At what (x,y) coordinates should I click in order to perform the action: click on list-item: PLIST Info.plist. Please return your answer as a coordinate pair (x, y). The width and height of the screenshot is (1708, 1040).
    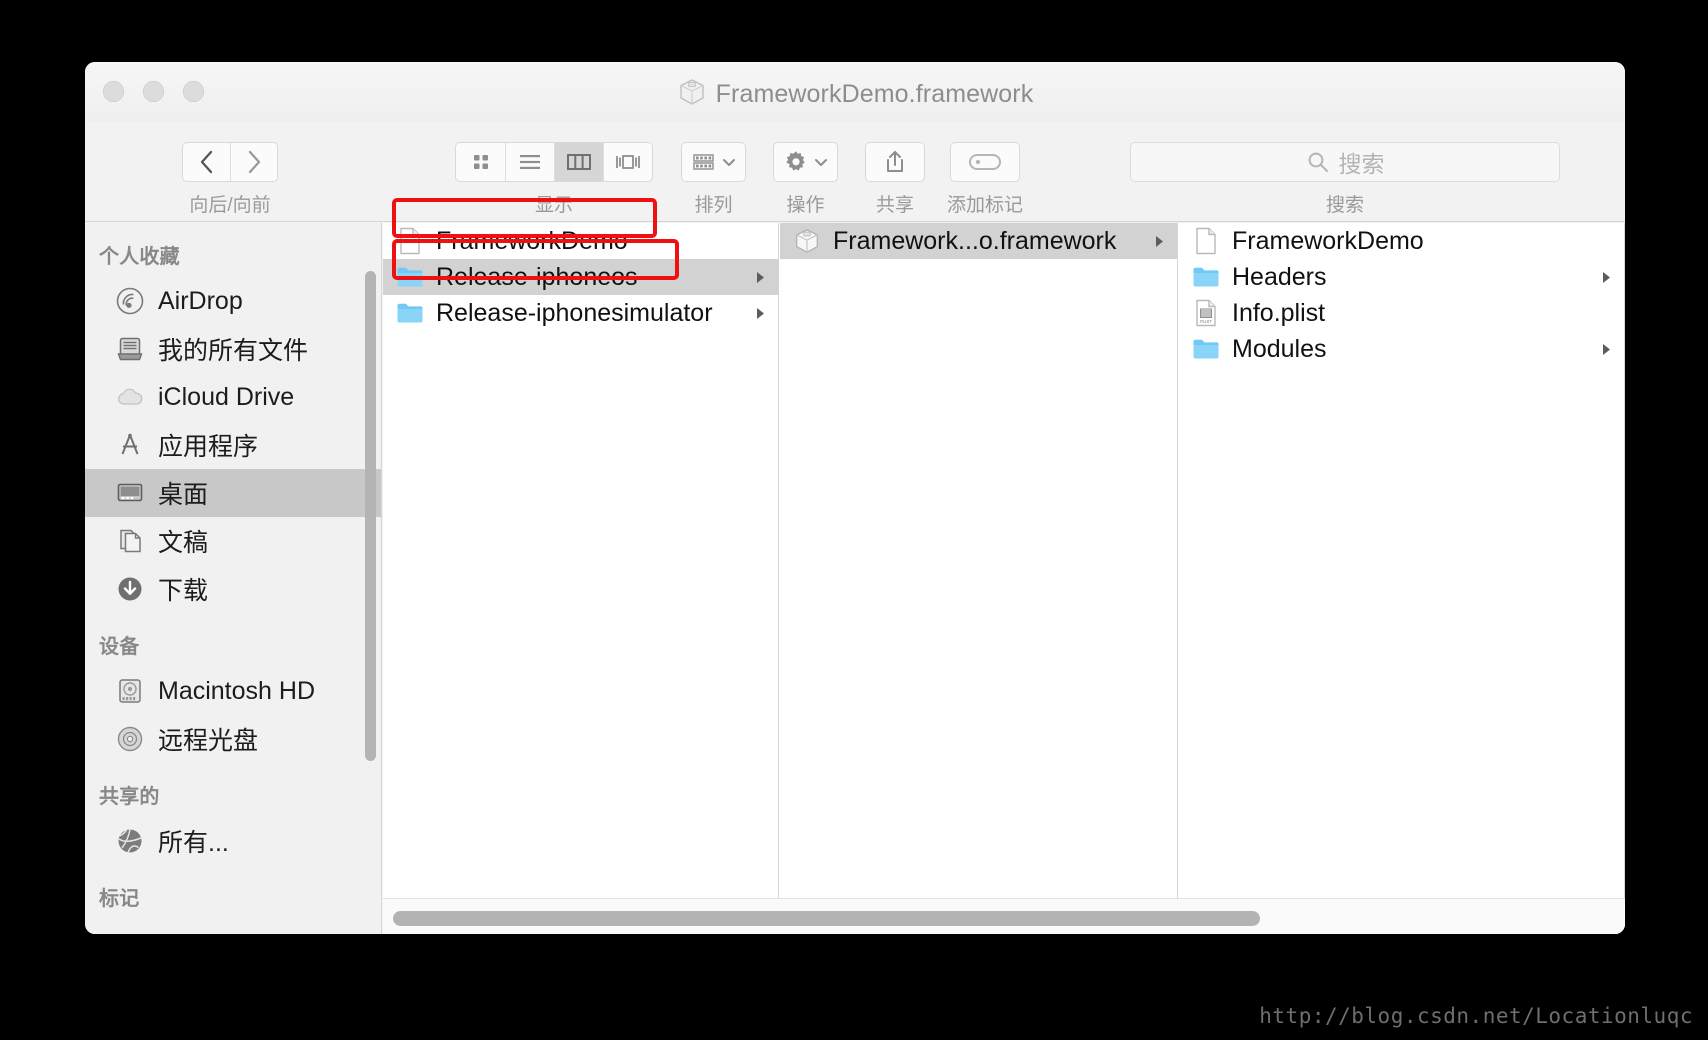
    Looking at the image, I should click on (1401, 313).